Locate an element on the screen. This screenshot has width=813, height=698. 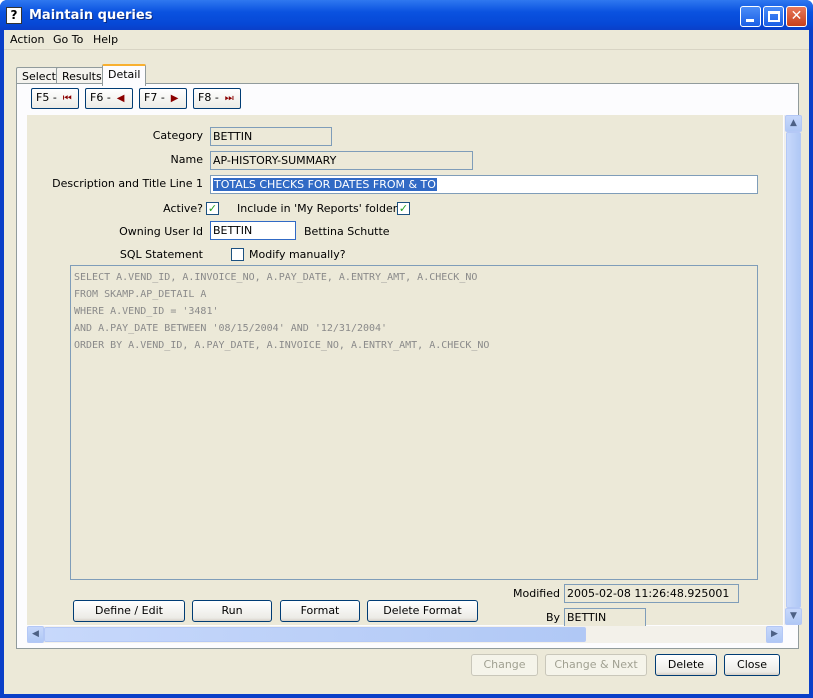
minimize-icon is located at coordinates (750, 20).